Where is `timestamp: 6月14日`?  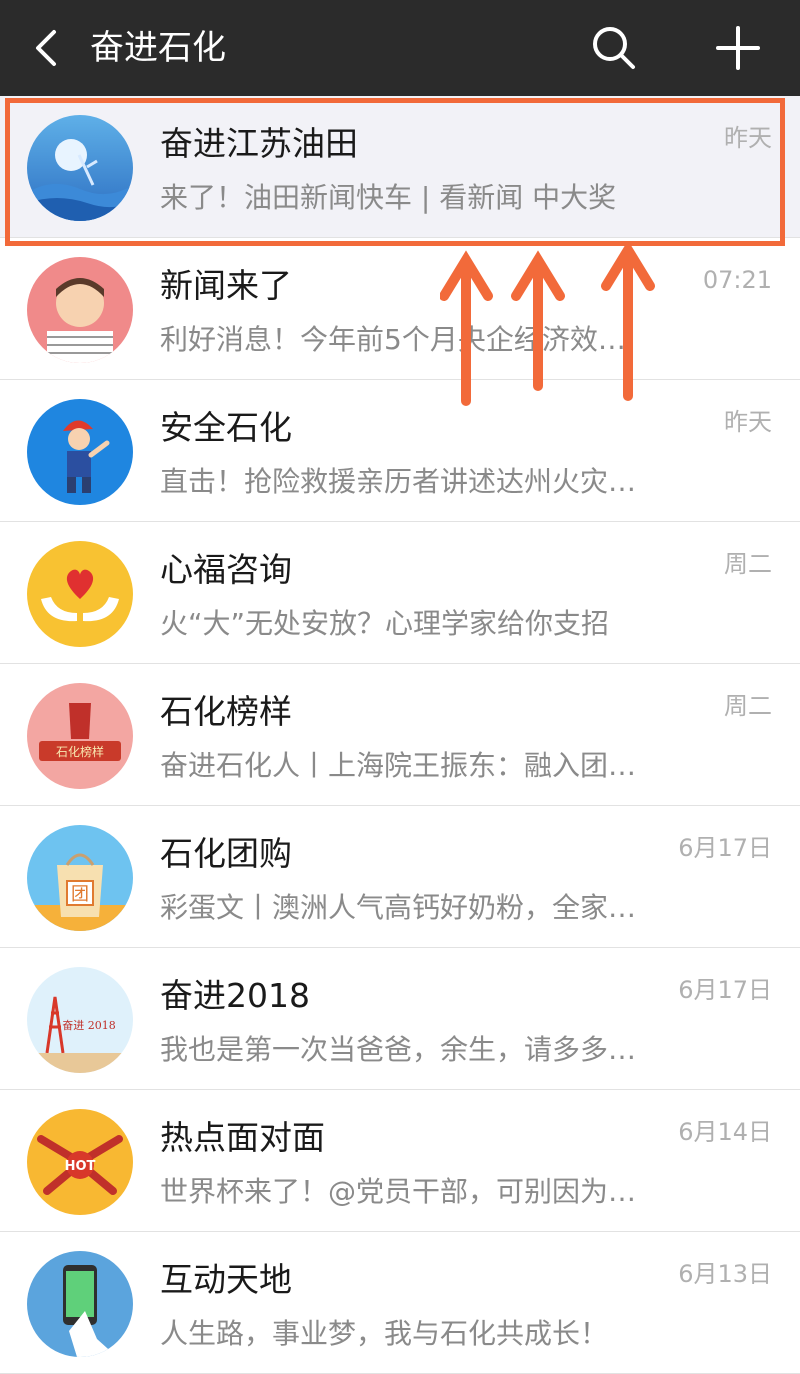
timestamp: 6月14日 is located at coordinates (725, 1132).